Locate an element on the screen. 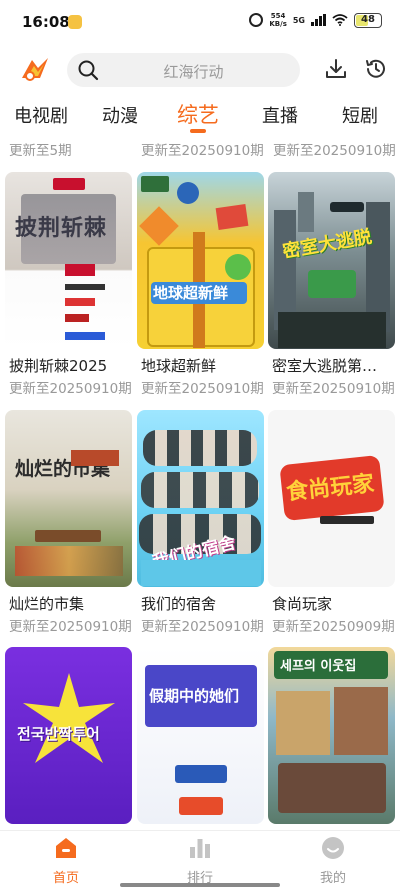 Image resolution: width=400 pixels, height=889 pixels. top-bar: 红海行动 is located at coordinates (200, 70).